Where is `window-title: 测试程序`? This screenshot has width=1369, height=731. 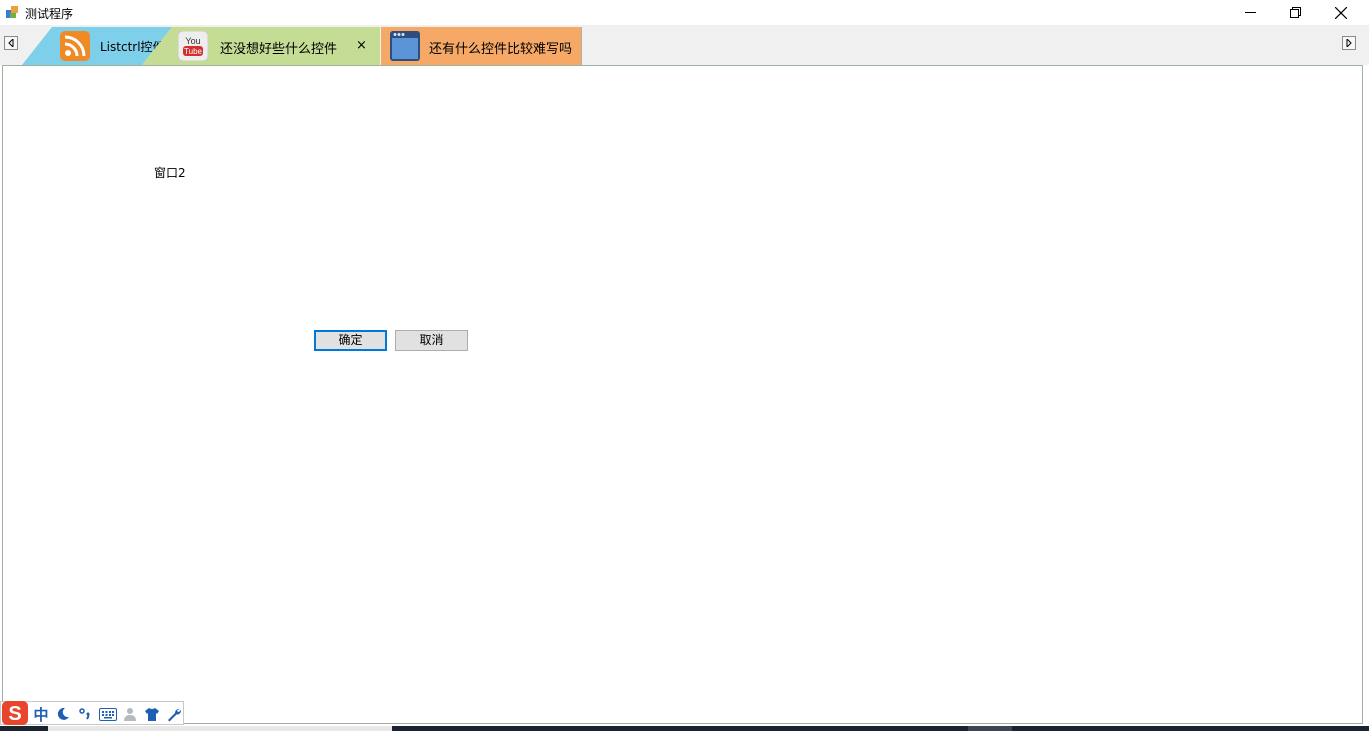 window-title: 测试程序 is located at coordinates (49, 14).